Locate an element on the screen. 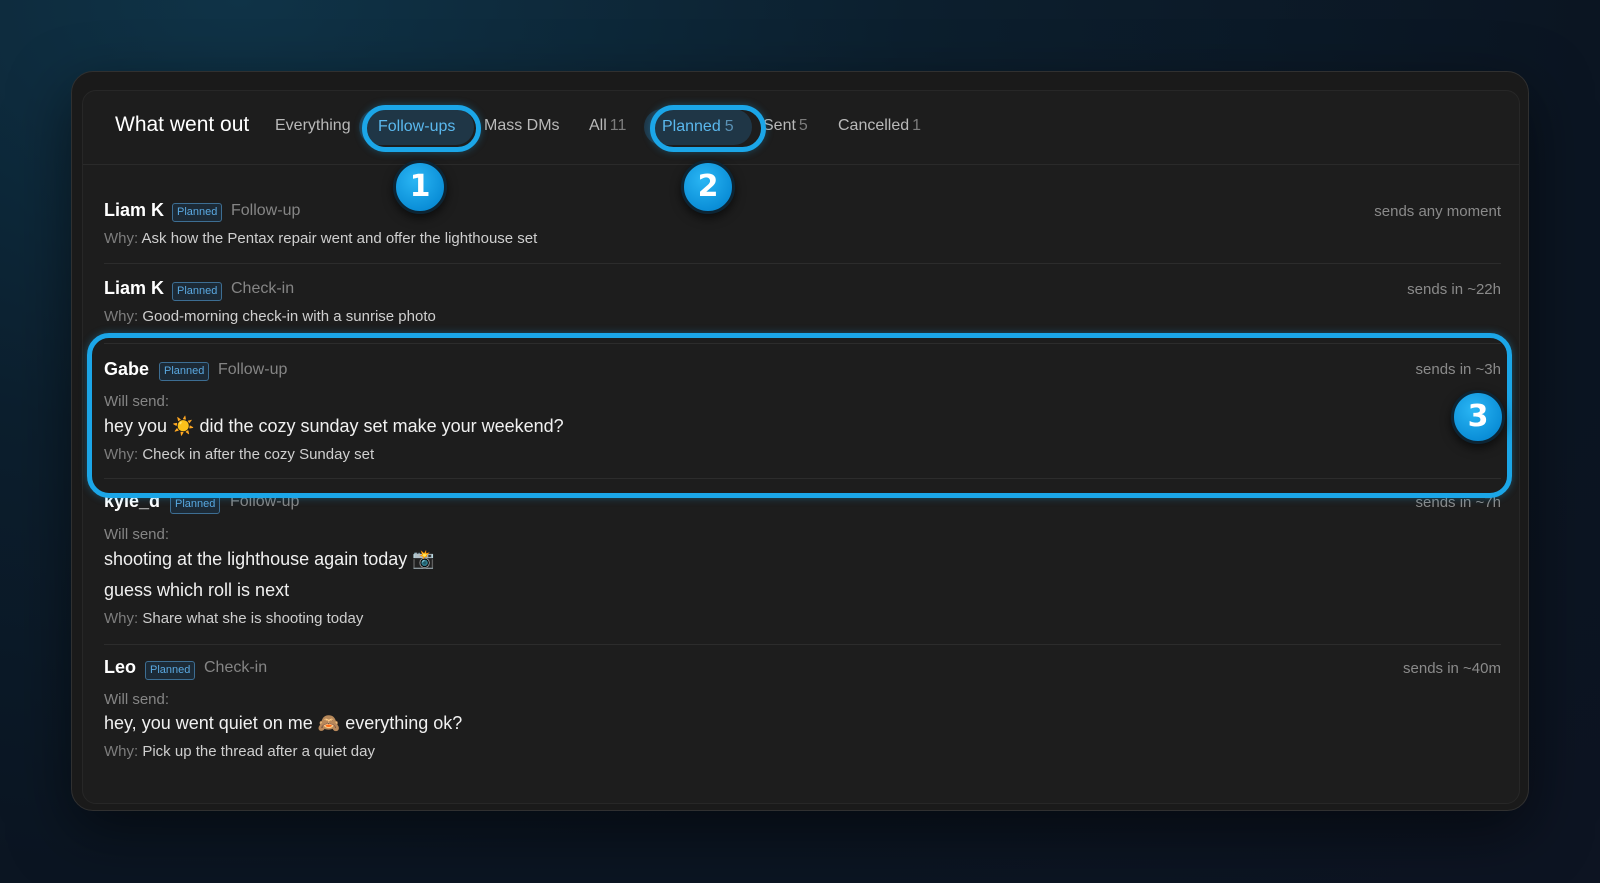 The width and height of the screenshot is (1600, 883). why-value: Share what she is shooting today is located at coordinates (253, 618).